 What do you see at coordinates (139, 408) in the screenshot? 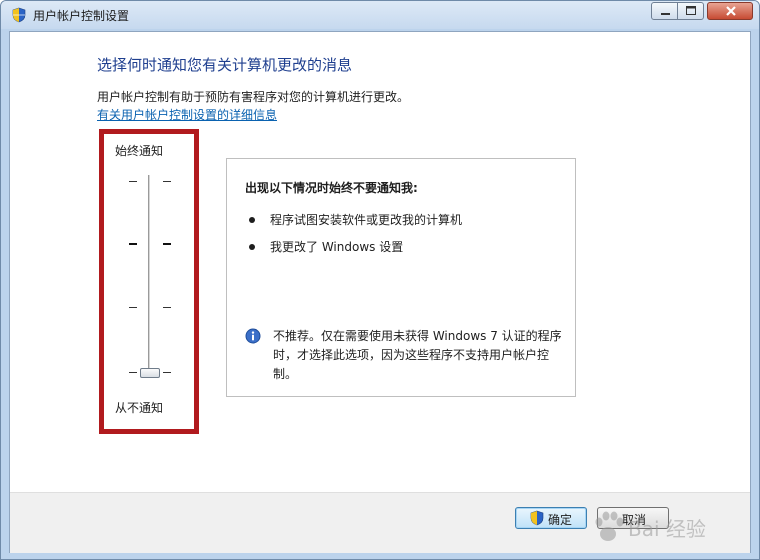
I see `slider-bottom-label: 从不通知` at bounding box center [139, 408].